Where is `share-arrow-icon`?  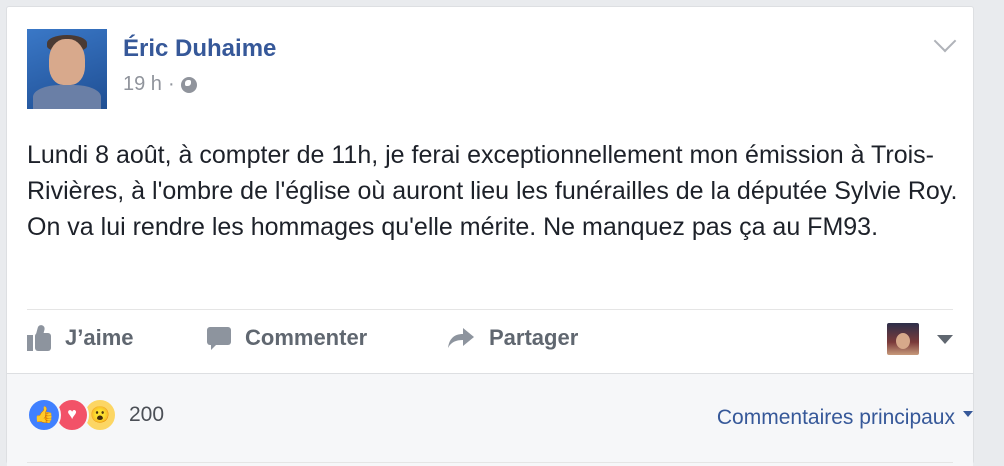
share-arrow-icon is located at coordinates (461, 338).